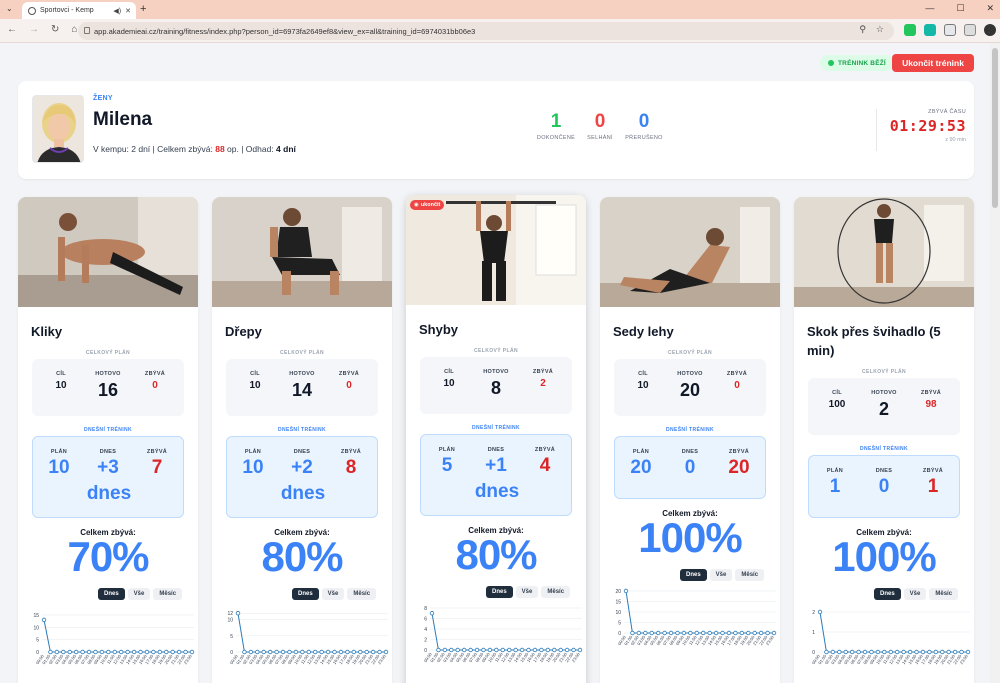 The width and height of the screenshot is (1000, 683). What do you see at coordinates (87, 30) in the screenshot?
I see `site-info-icon` at bounding box center [87, 30].